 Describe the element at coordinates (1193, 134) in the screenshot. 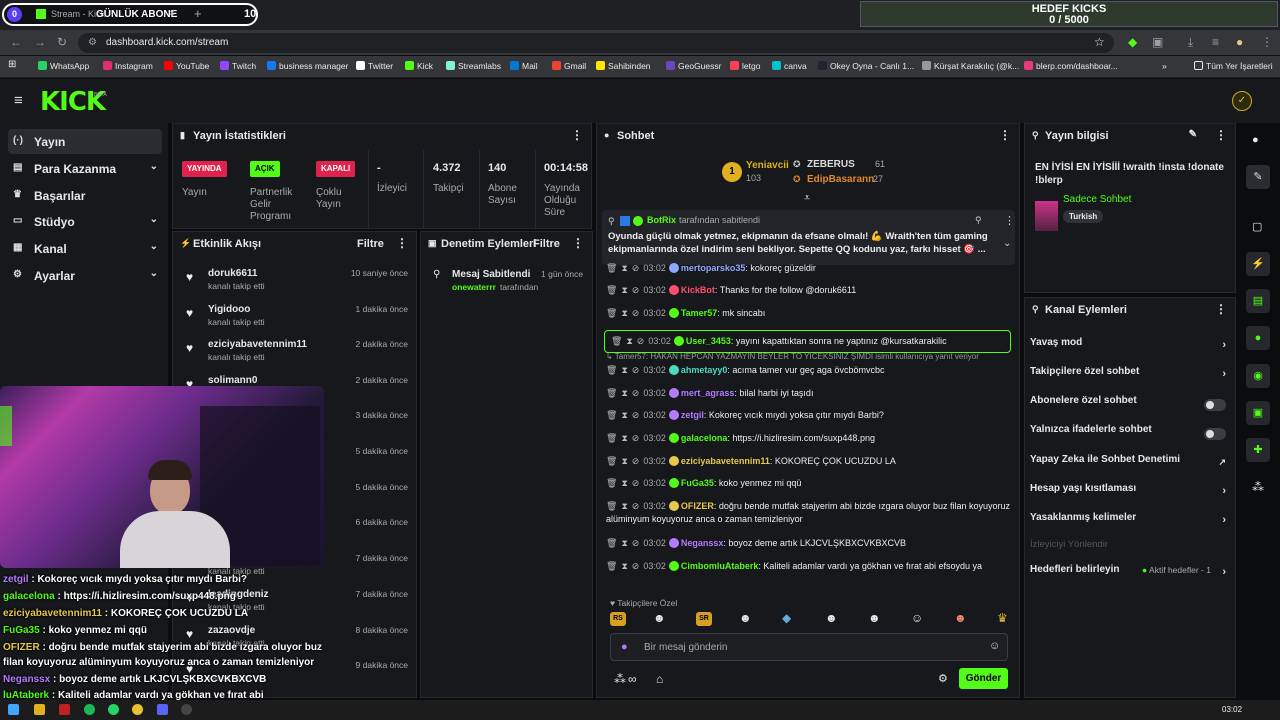

I see `edit-icon: ✎` at that location.